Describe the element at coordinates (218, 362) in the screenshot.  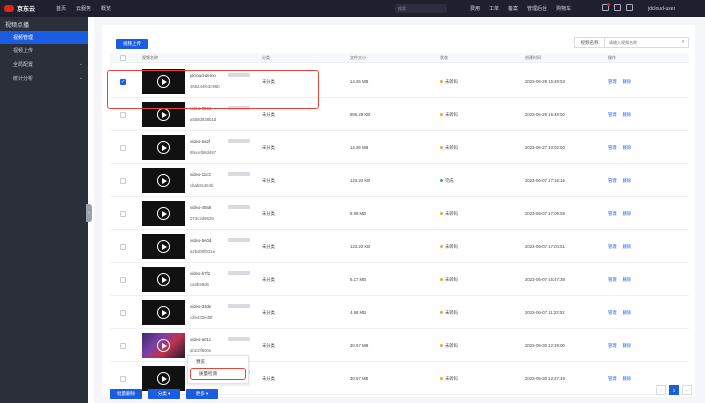
I see `menu-item-preview: 预览` at that location.